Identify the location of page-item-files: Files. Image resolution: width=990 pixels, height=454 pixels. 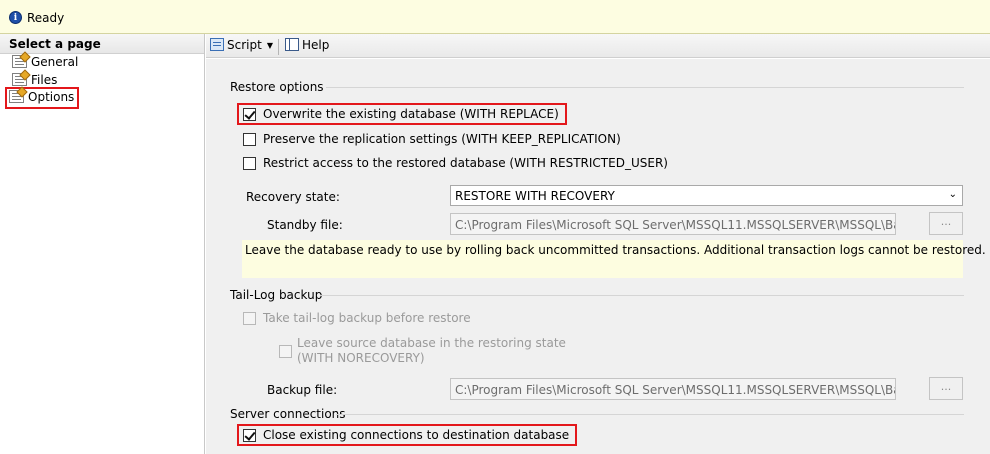
(35, 81).